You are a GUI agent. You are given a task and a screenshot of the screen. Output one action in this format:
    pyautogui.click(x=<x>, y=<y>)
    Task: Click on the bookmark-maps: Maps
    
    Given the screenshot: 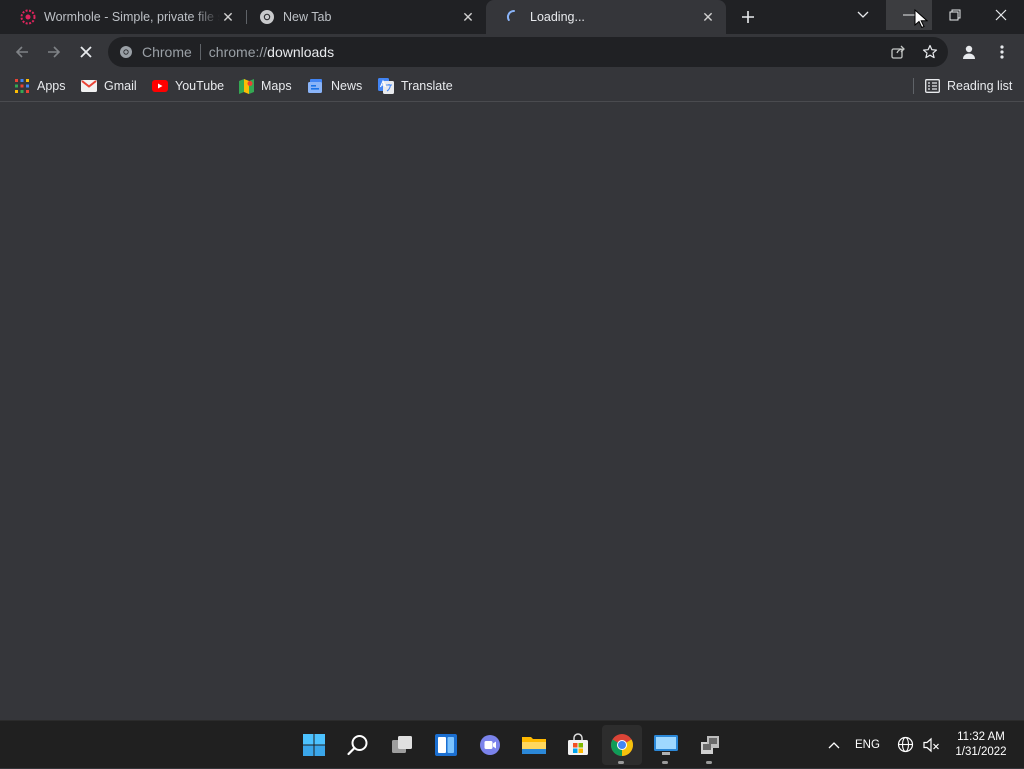 What is the action you would take?
    pyautogui.click(x=265, y=86)
    